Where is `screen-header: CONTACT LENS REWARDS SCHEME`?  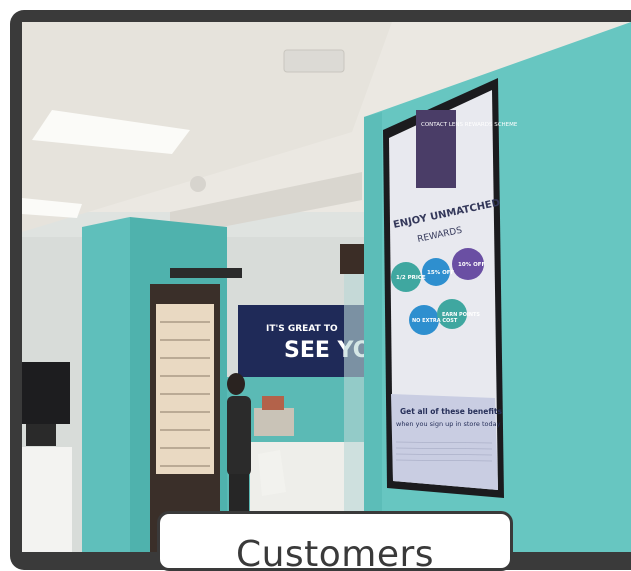
screen-header: CONTACT LENS REWARDS SCHEME is located at coordinates (469, 125).